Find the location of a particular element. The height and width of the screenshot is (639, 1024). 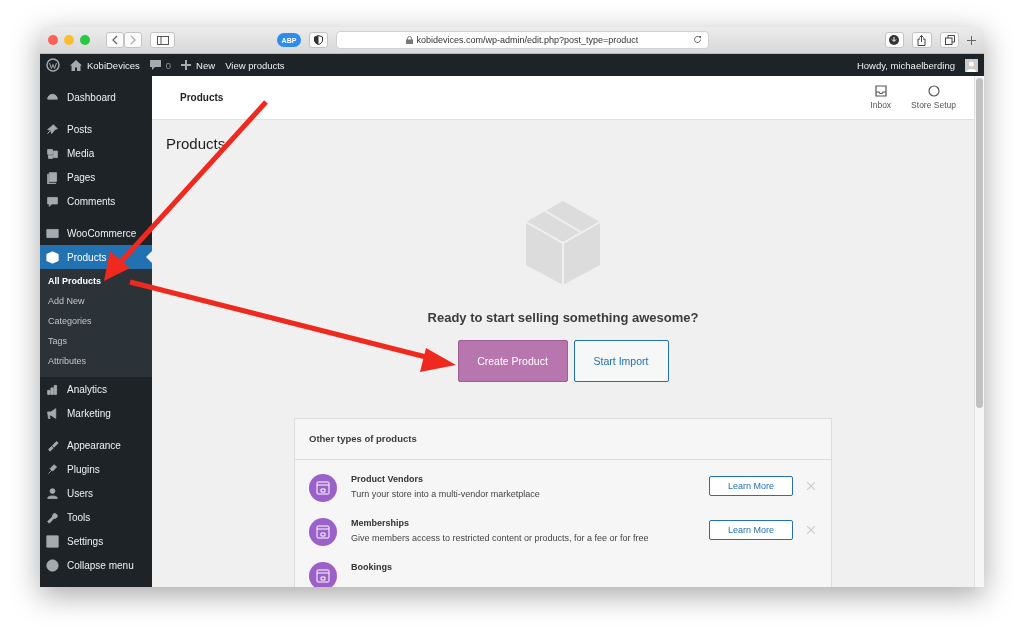

download-icon is located at coordinates (894, 40).